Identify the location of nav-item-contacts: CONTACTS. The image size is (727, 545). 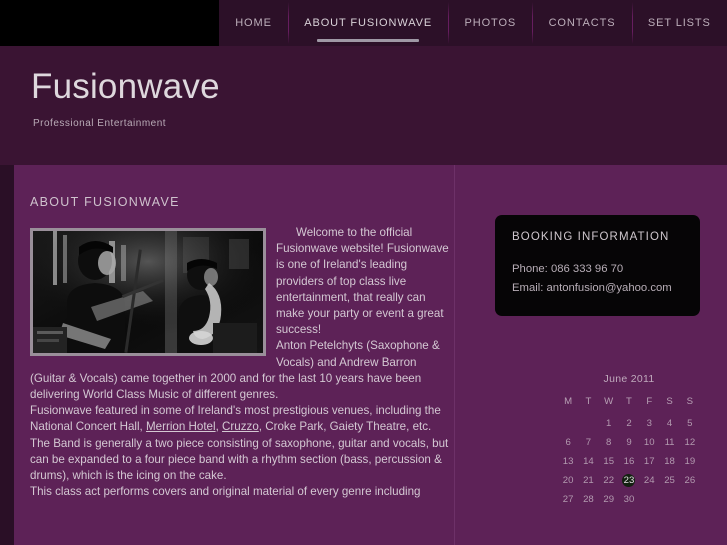
(581, 23).